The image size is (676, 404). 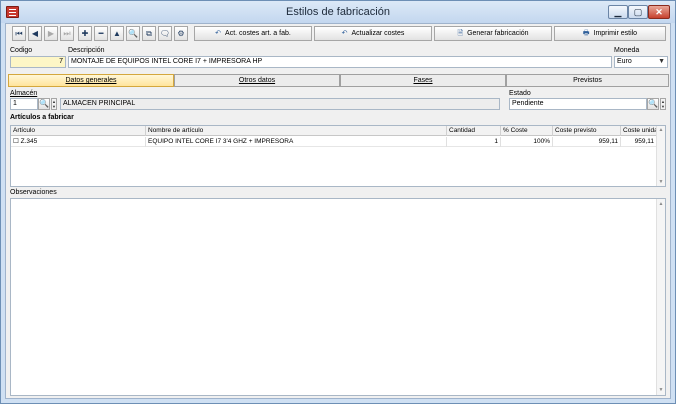 What do you see at coordinates (19, 33) in the screenshot?
I see `first-record-icon: ⏮` at bounding box center [19, 33].